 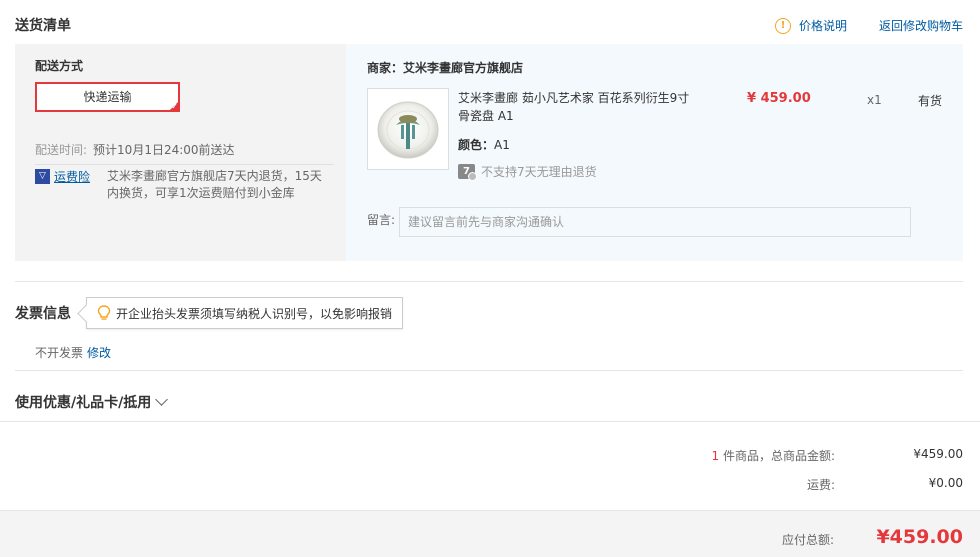 What do you see at coordinates (874, 100) in the screenshot?
I see `product-quantity: x1` at bounding box center [874, 100].